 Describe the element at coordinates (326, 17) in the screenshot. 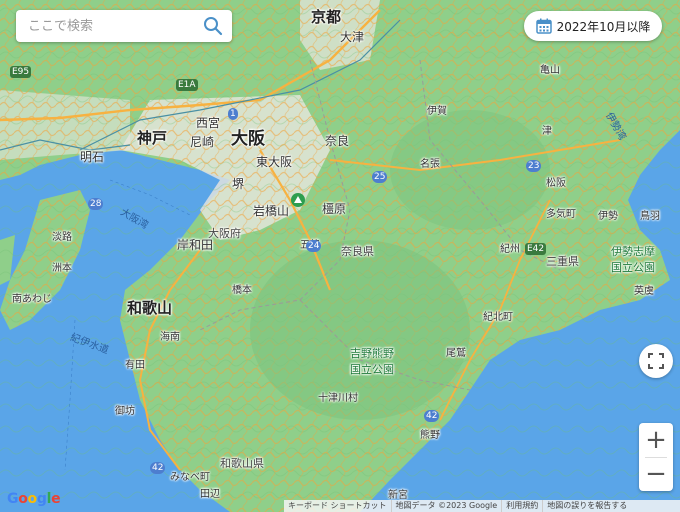

I see `label-kyoto: 京都` at that location.